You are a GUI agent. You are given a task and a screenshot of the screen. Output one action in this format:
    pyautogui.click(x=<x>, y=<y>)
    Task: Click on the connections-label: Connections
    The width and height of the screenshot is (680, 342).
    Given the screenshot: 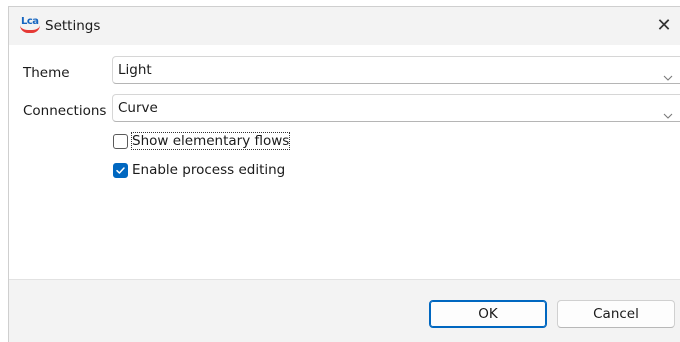 What is the action you would take?
    pyautogui.click(x=65, y=111)
    